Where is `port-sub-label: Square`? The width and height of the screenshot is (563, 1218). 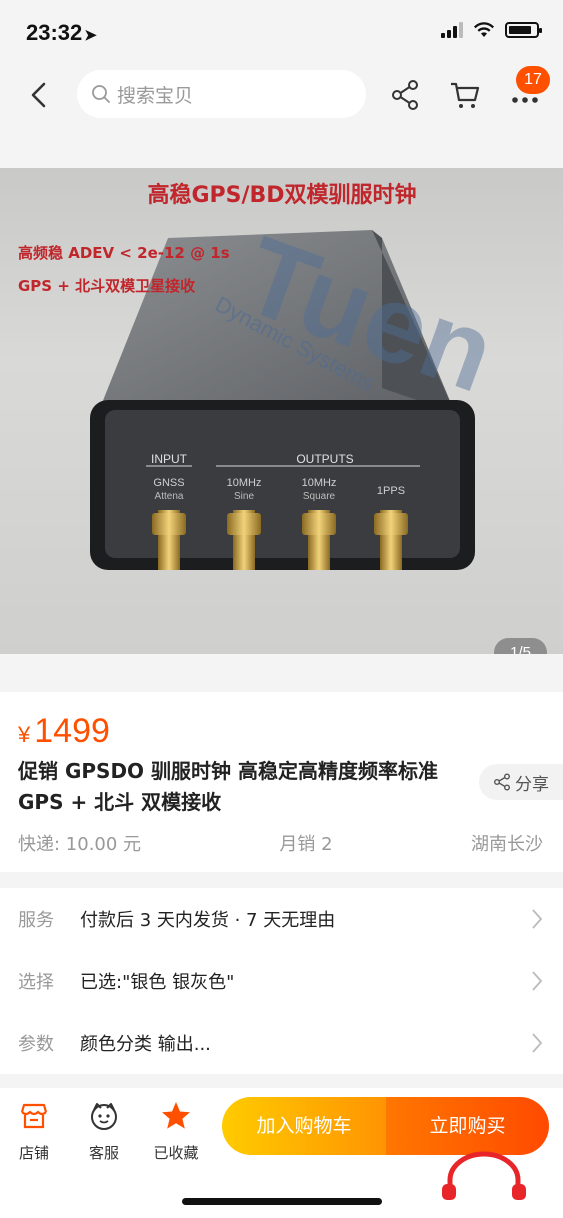
port-sub-label: Square is located at coordinates (319, 496).